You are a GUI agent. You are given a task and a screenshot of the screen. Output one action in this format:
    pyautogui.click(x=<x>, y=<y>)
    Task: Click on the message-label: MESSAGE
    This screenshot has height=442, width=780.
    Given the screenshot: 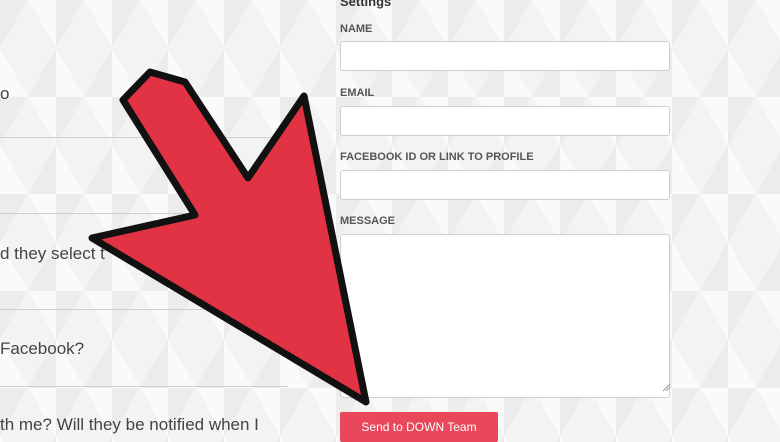 What is the action you would take?
    pyautogui.click(x=368, y=221)
    